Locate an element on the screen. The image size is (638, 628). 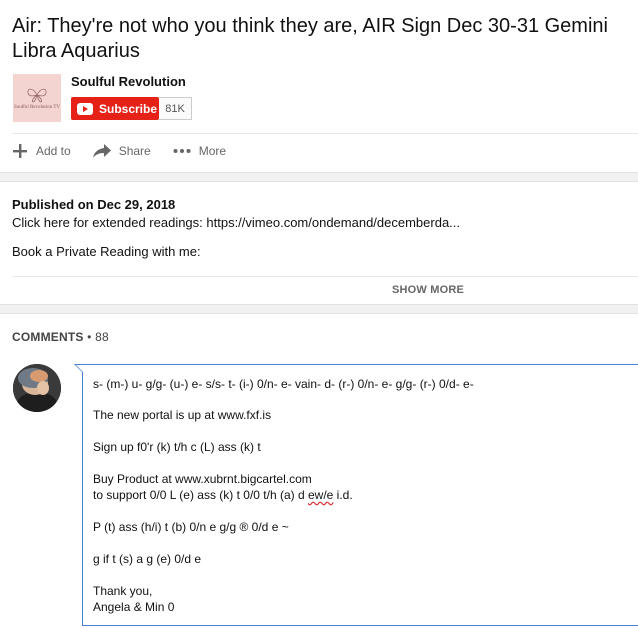
plus-icon is located at coordinates (20, 151).